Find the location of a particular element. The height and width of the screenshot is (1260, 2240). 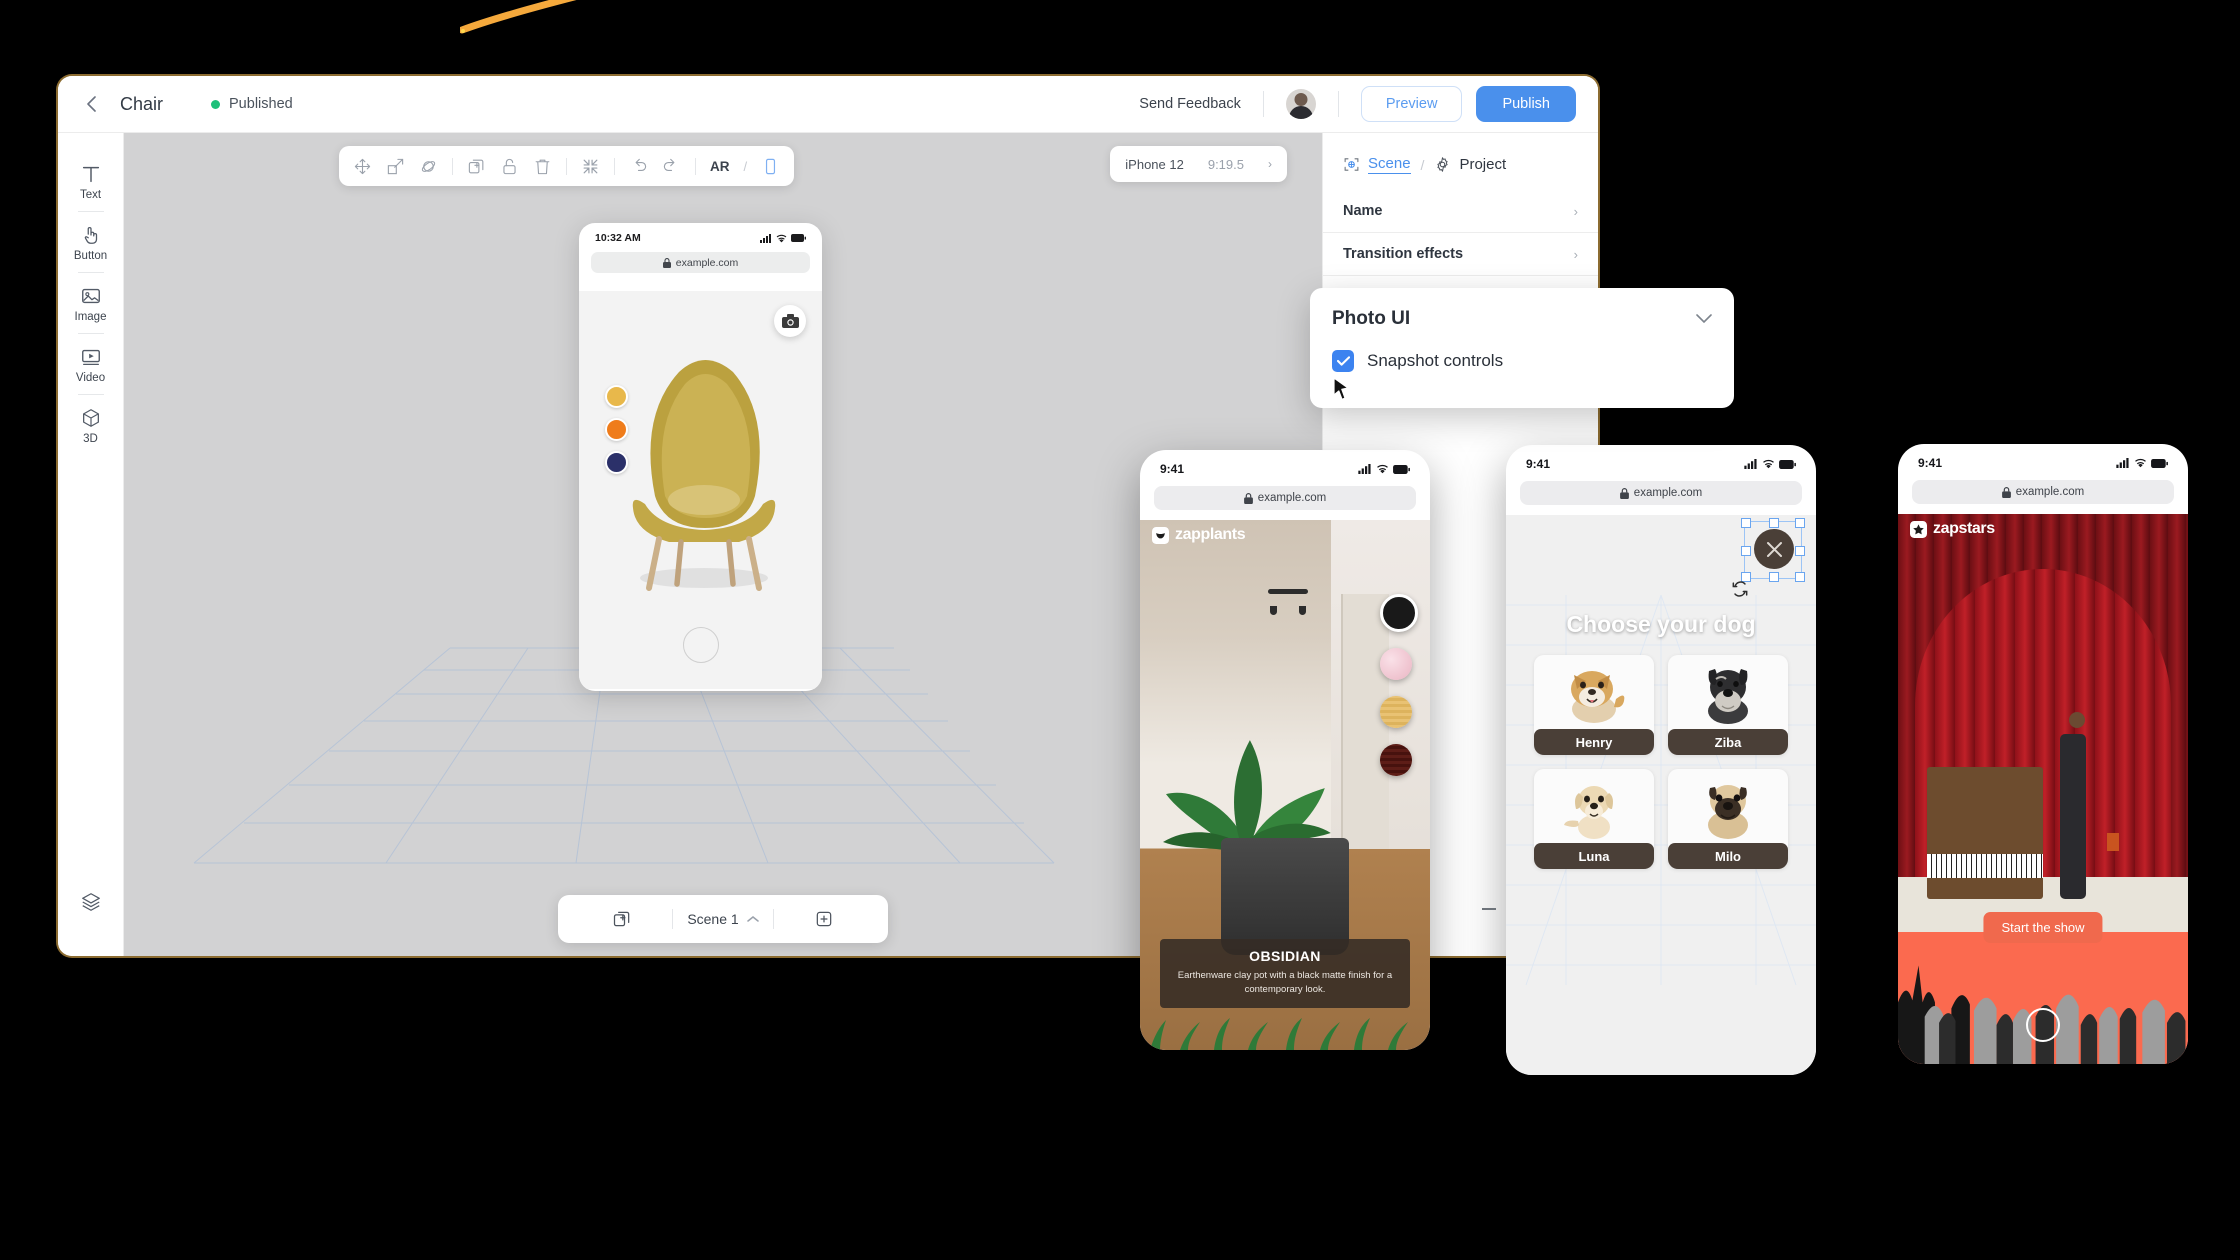

sidebar-item-button: Button is located at coordinates (91, 242).